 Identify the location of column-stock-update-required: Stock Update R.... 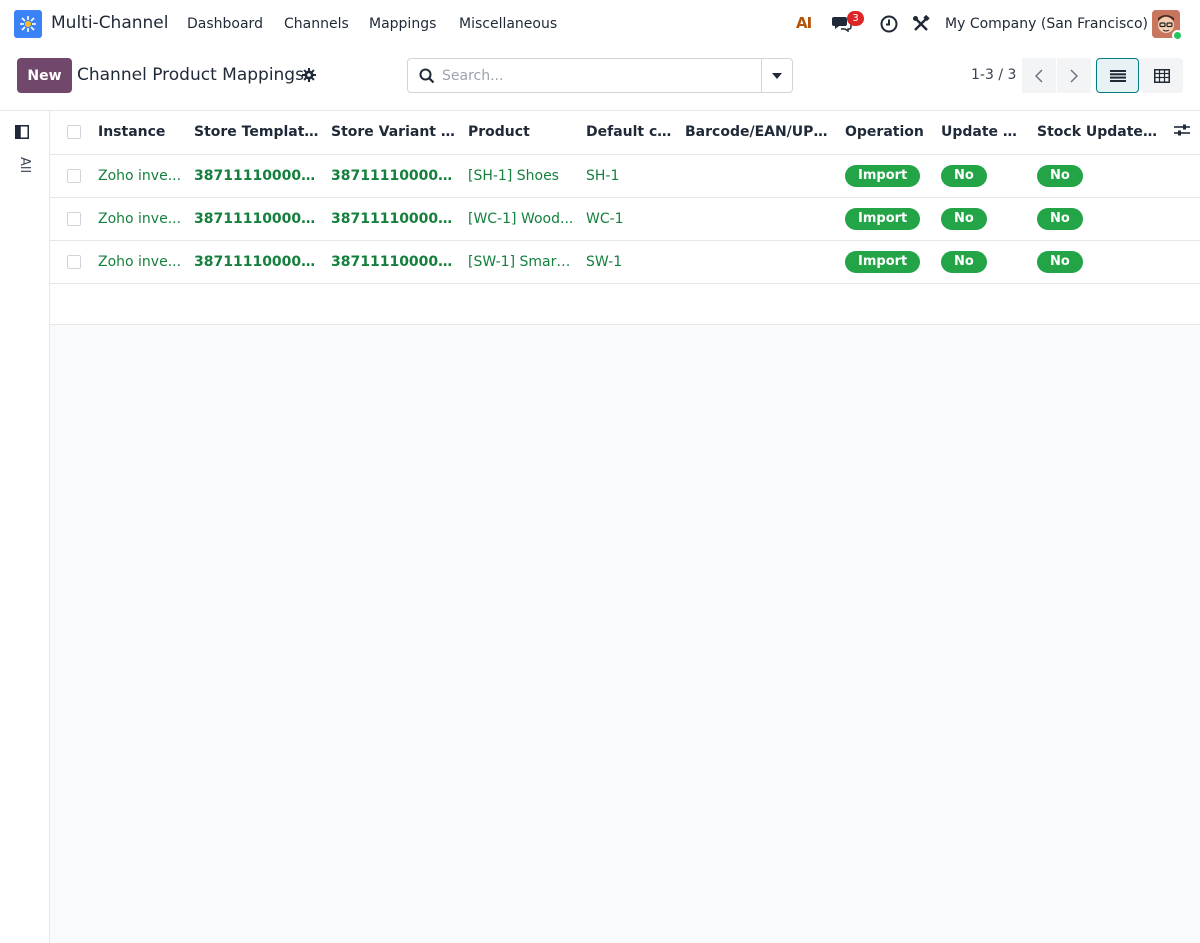
(1098, 133).